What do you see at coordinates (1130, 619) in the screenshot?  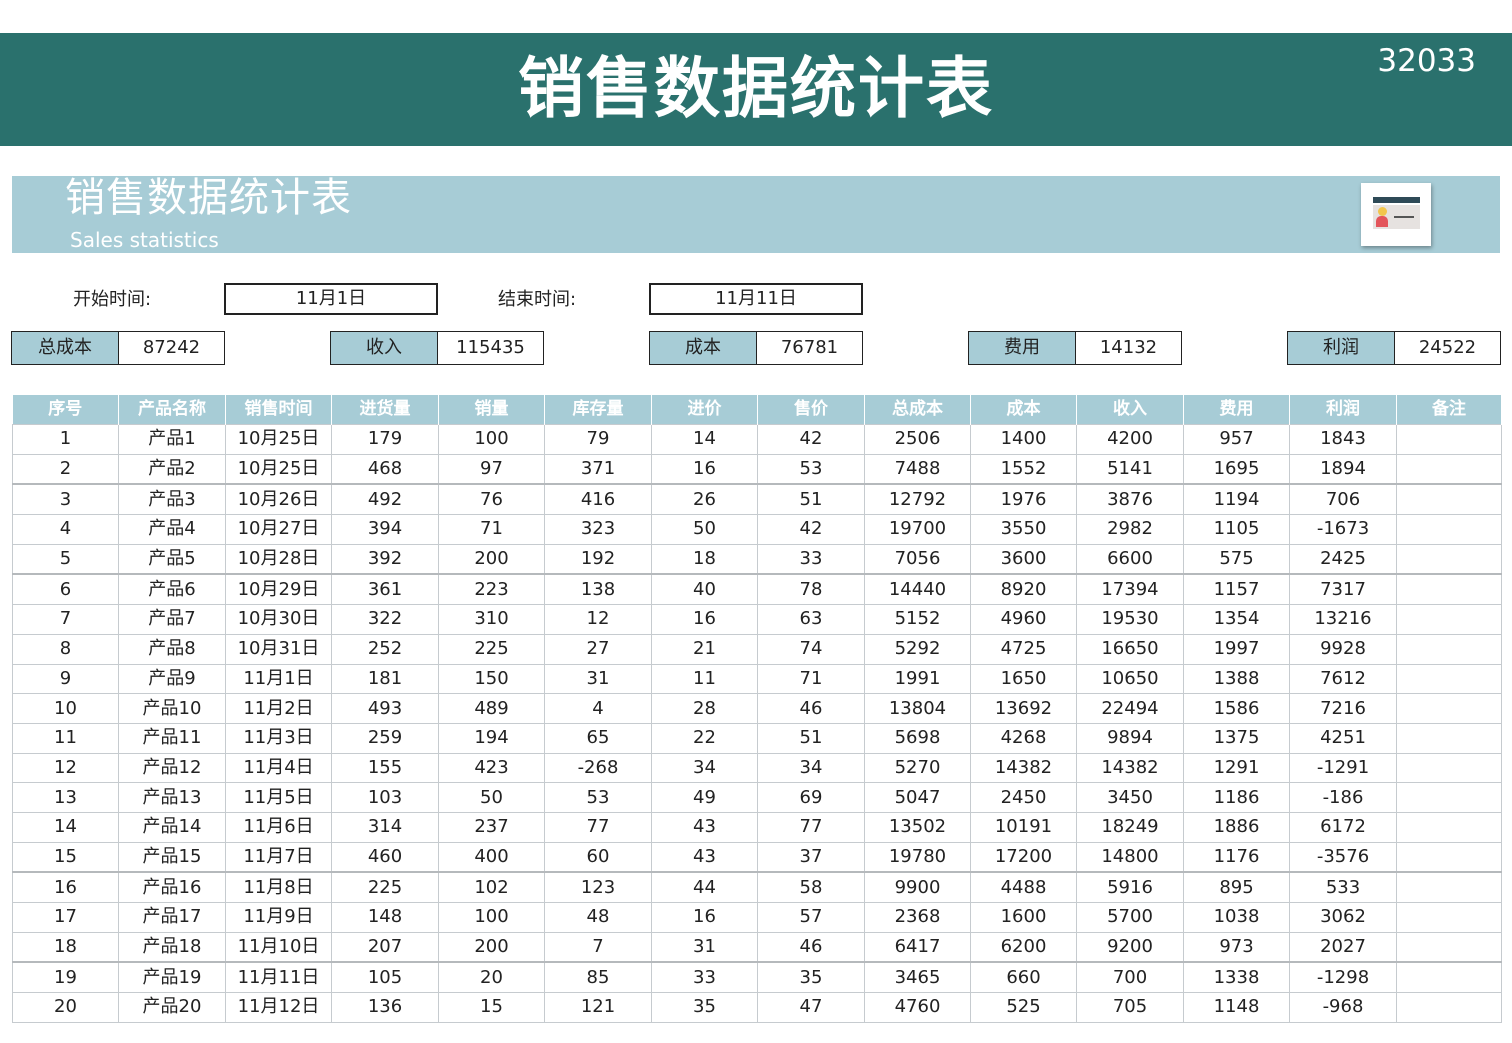 I see `table-cell: 19530` at bounding box center [1130, 619].